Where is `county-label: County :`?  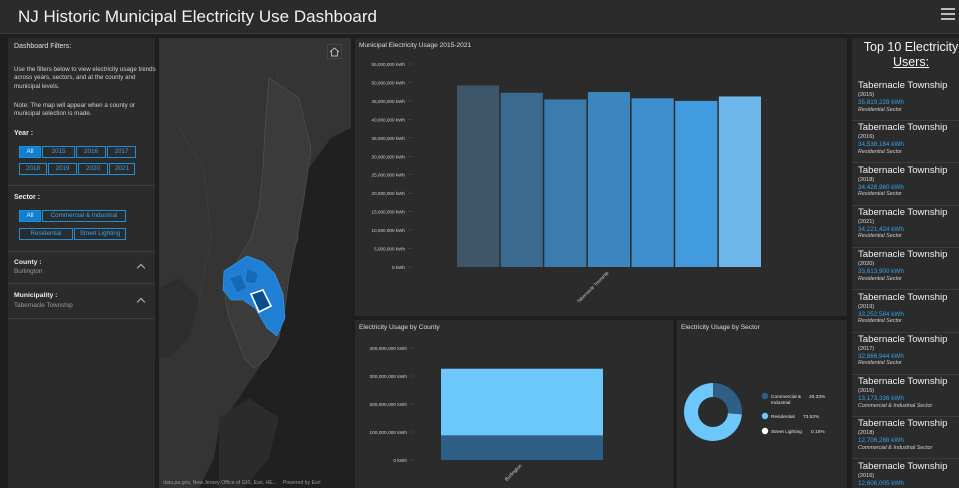
county-label: County : is located at coordinates (28, 262).